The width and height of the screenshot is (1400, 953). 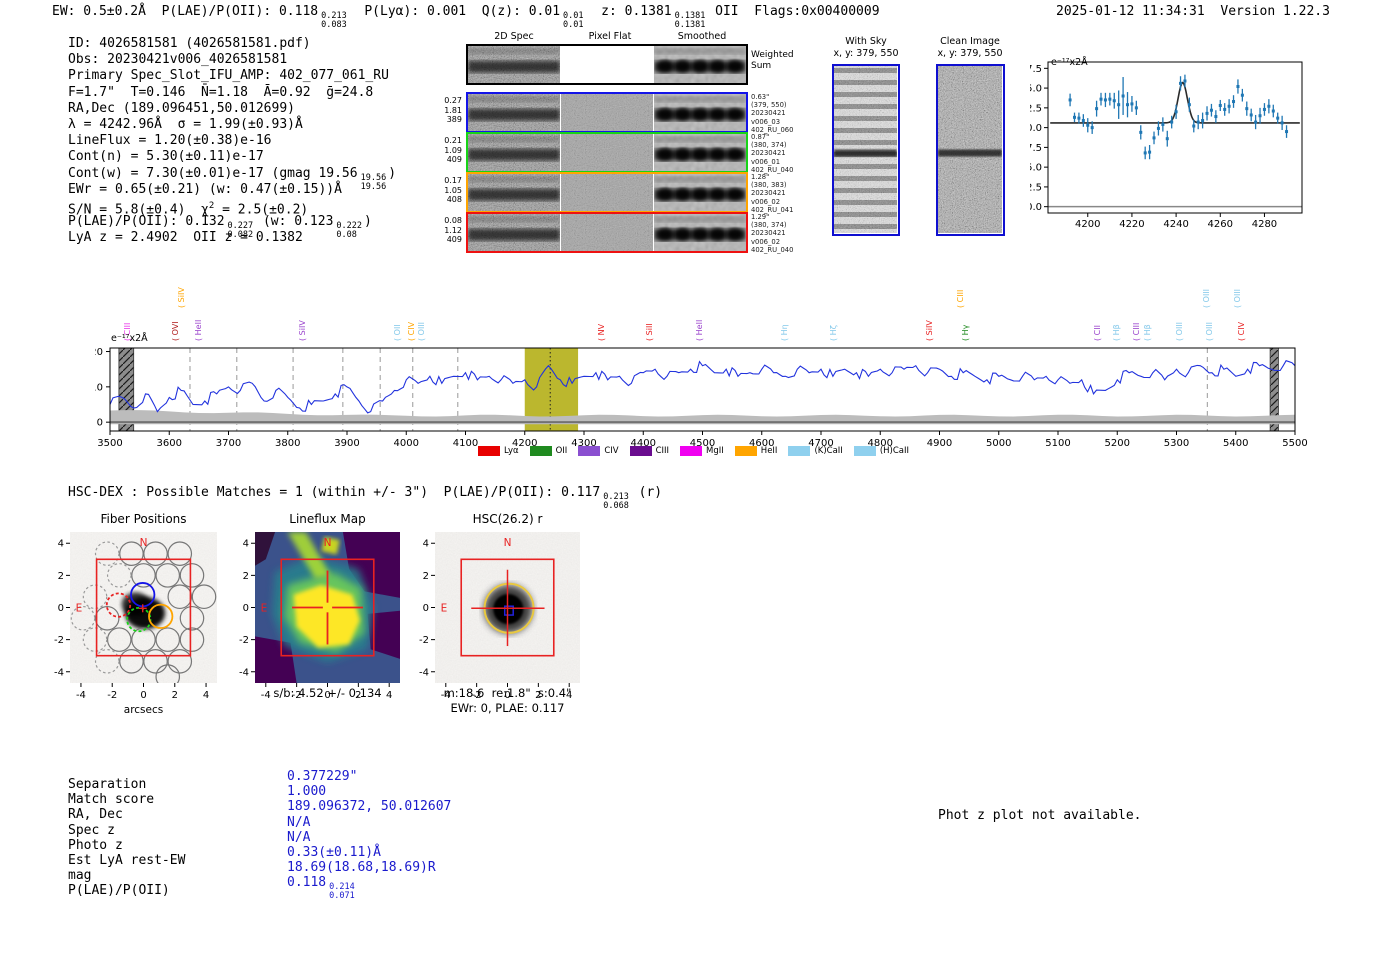 I want to click on info-line: Obs: 20230421v006_4026581581, so click(x=178, y=60).